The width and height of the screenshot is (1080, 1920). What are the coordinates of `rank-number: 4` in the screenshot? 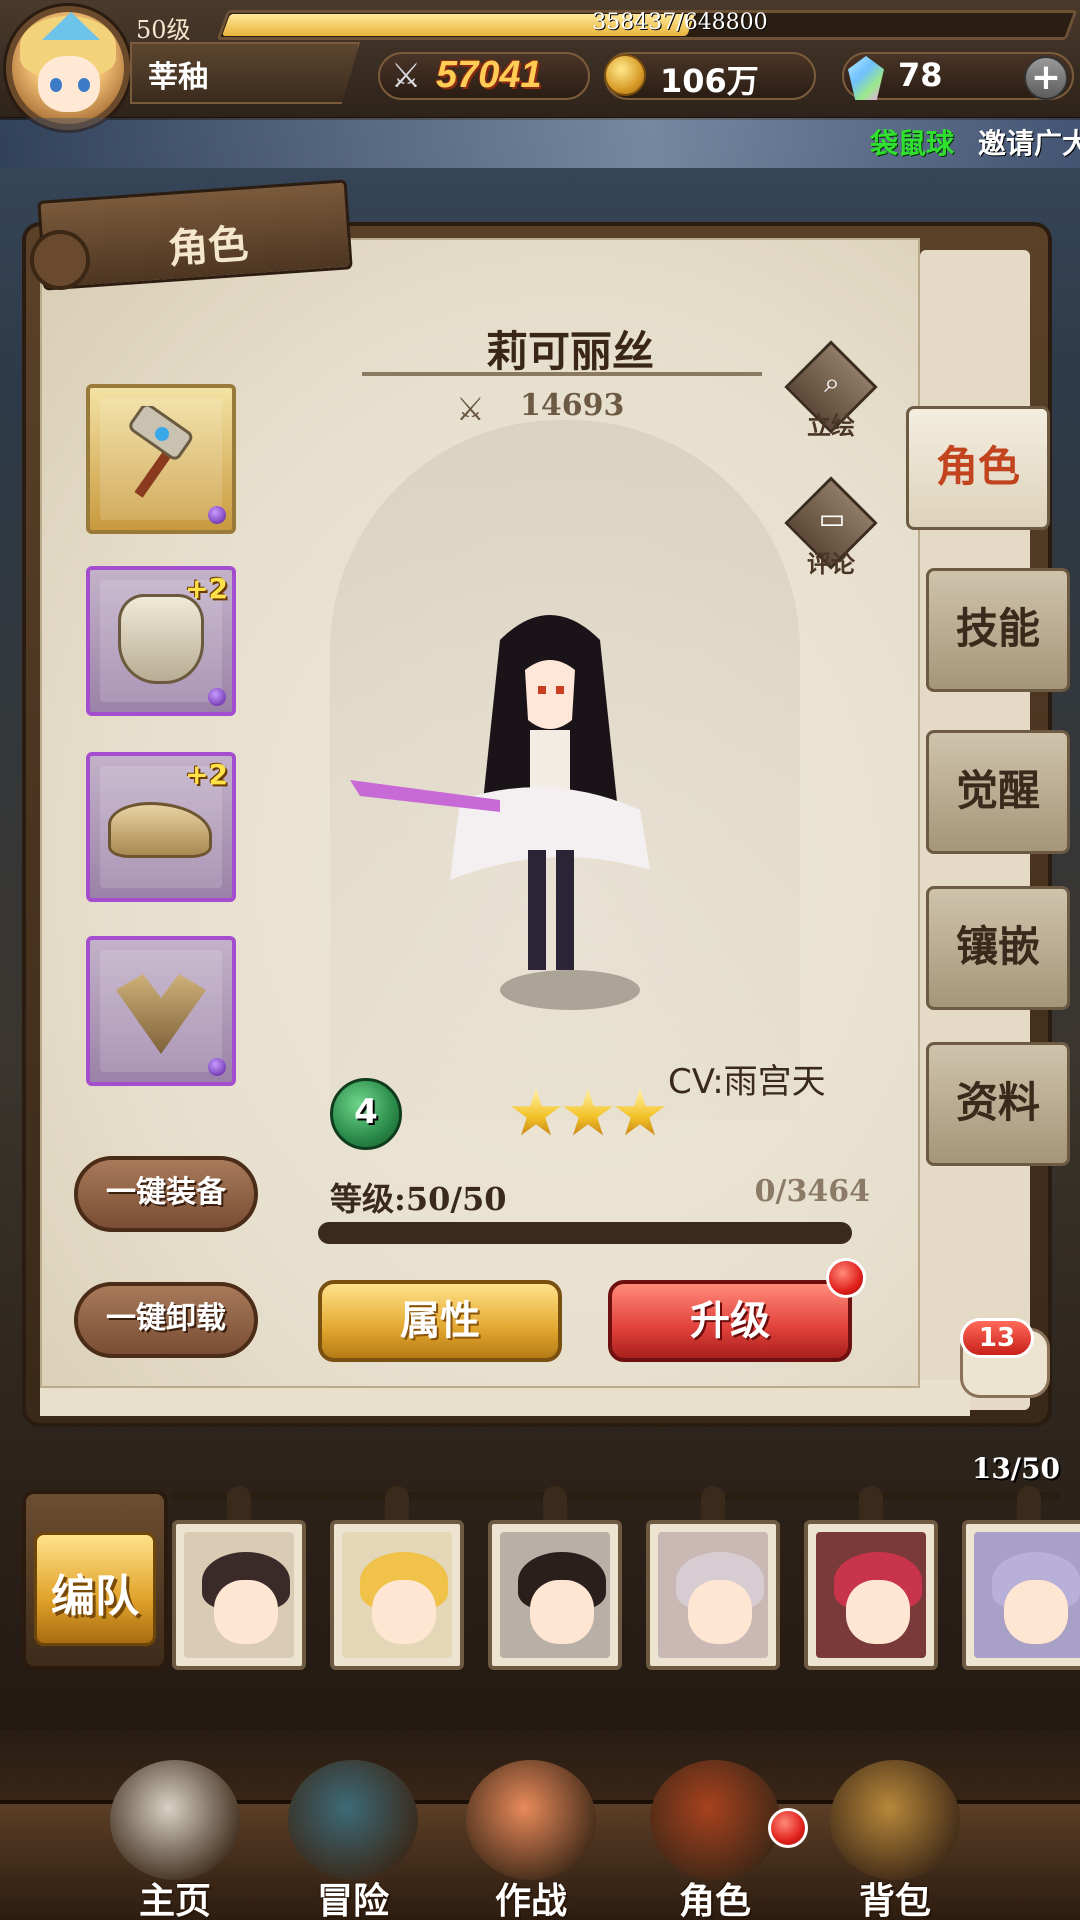 It's located at (366, 1112).